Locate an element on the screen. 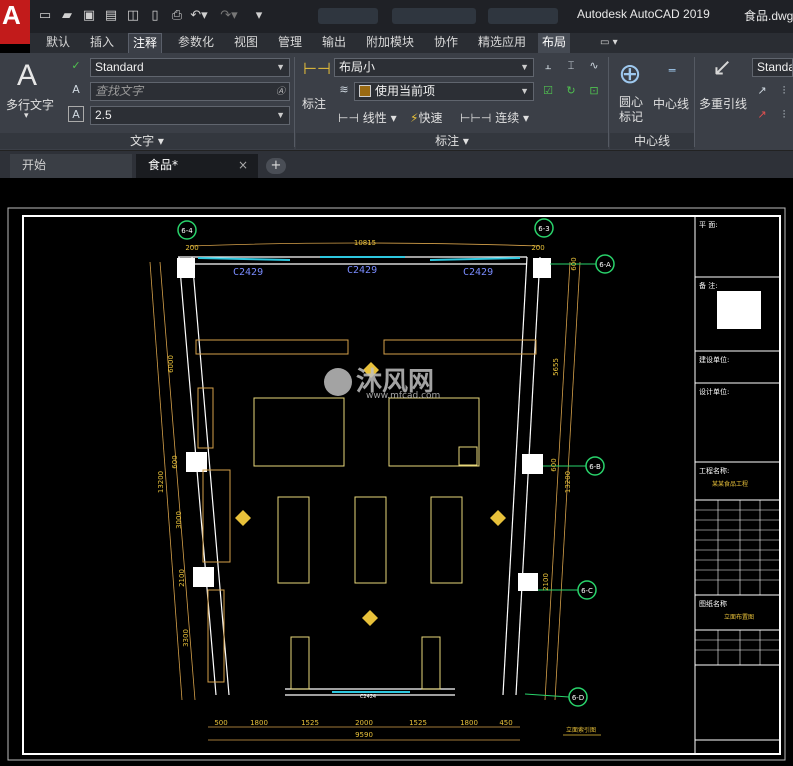 This screenshot has height=766, width=793. text-style-icon: A is located at coordinates (76, 90).